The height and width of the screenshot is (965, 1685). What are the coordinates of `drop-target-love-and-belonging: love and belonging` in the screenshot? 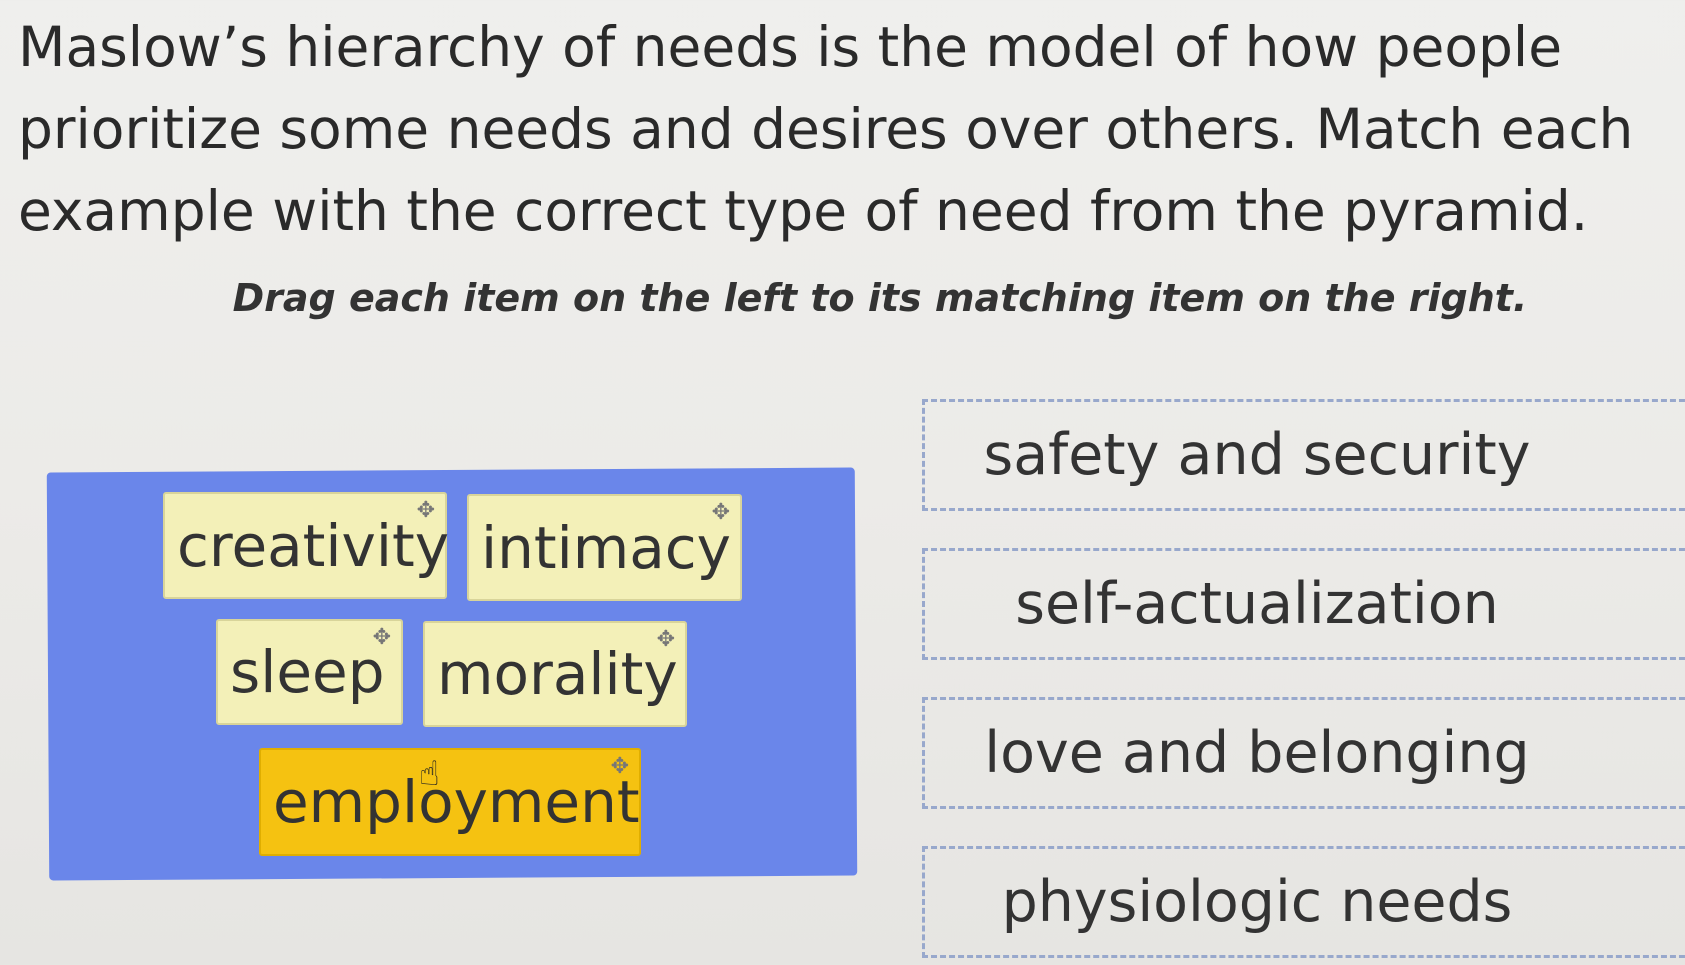 It's located at (1303, 753).